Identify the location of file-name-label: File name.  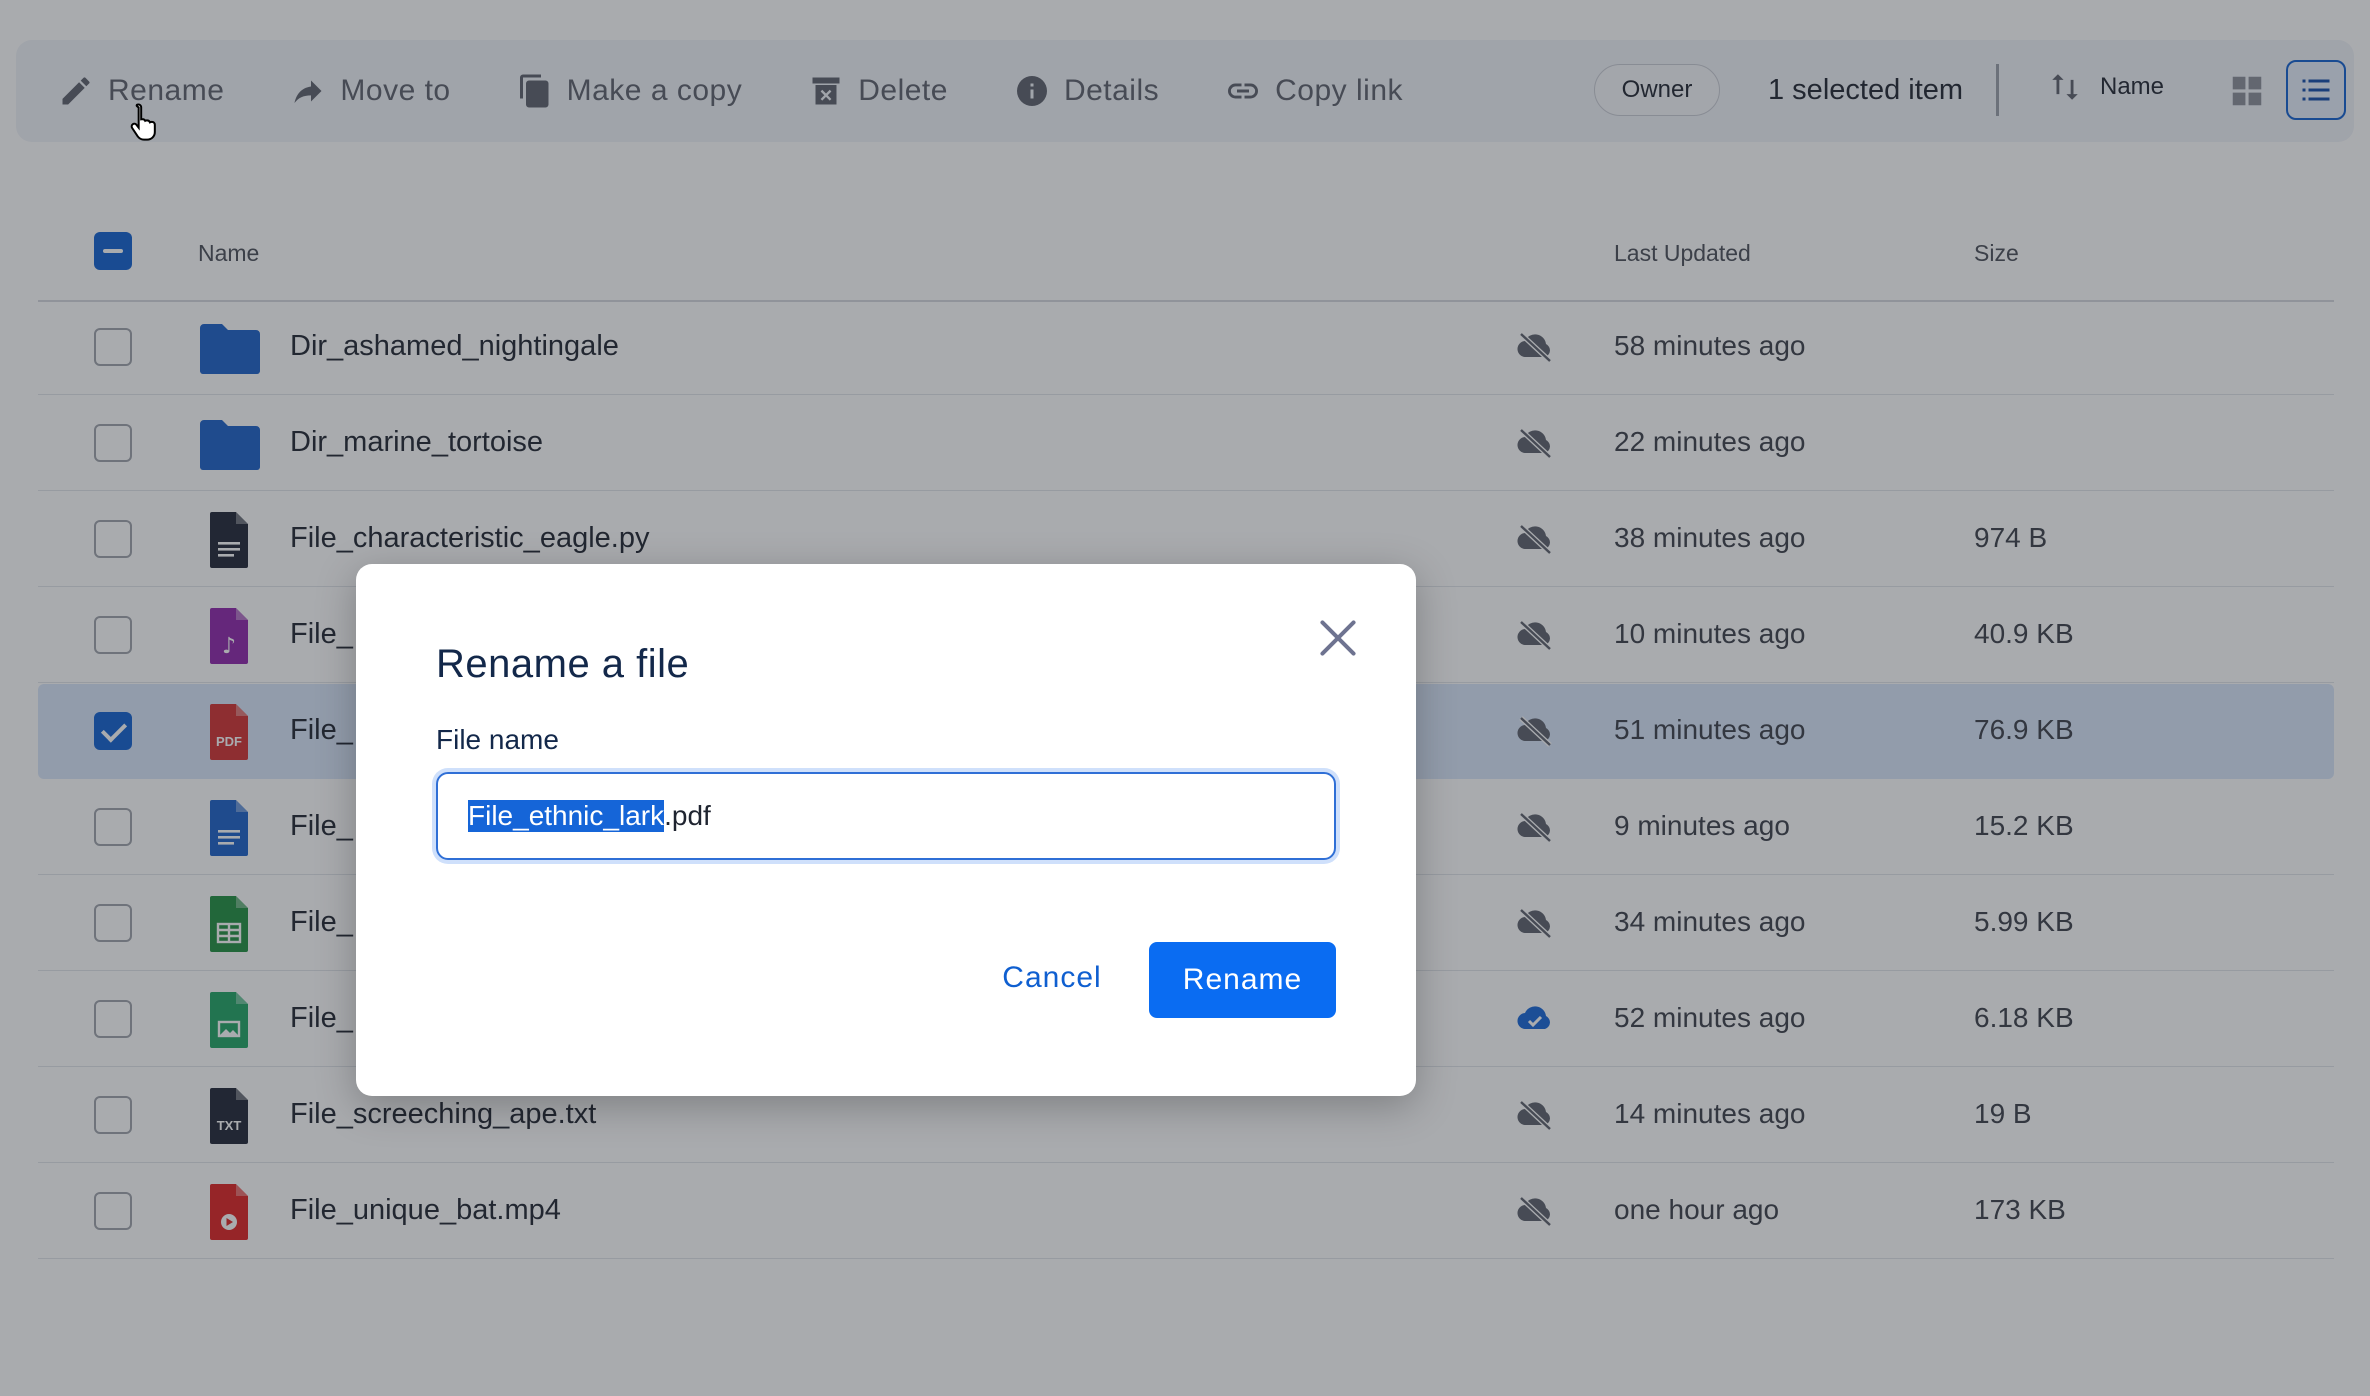
(497, 739).